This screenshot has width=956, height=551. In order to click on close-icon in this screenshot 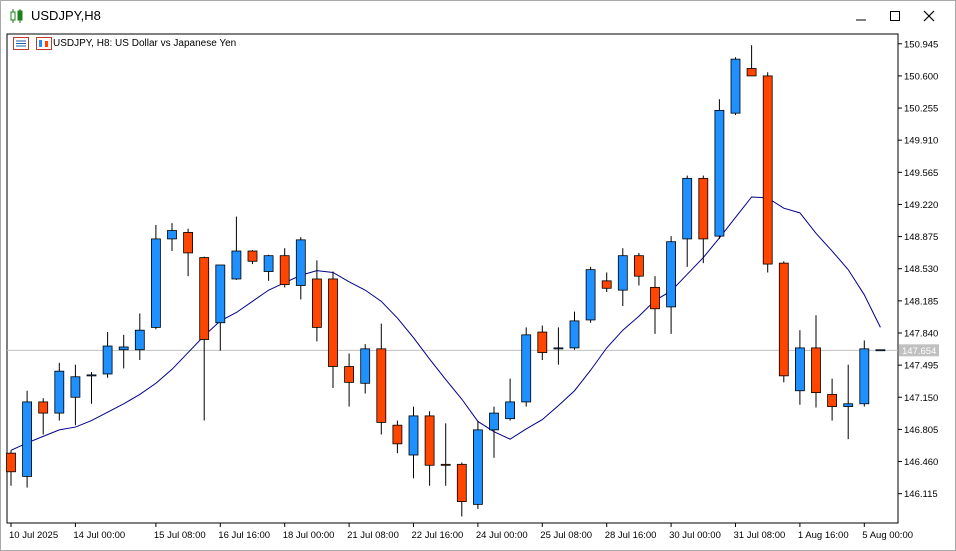, I will do `click(929, 16)`.